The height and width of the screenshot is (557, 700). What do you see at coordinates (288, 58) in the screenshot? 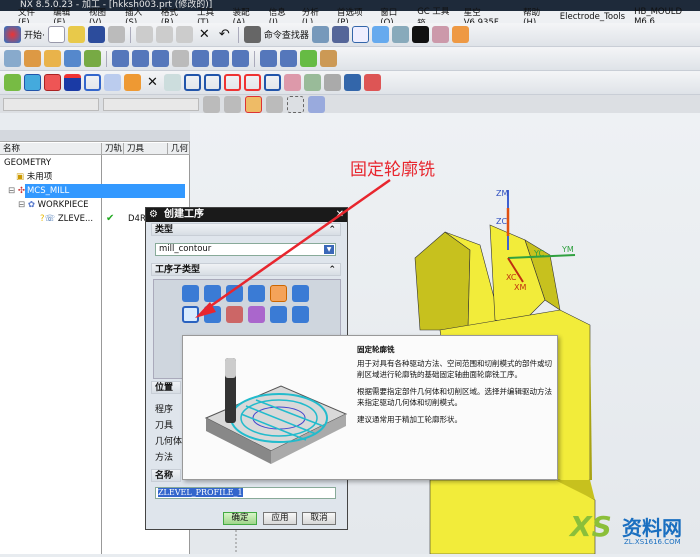
I see `shop-doc-icon` at bounding box center [288, 58].